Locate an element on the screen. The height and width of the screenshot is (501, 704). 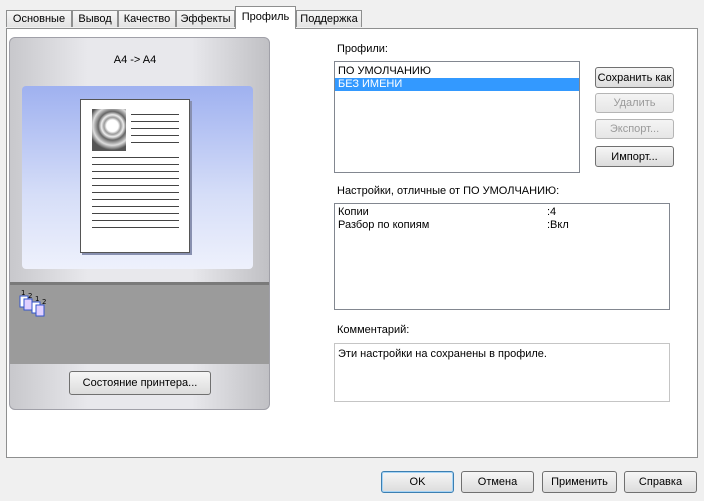
delete-button: Удалить is located at coordinates (634, 103).